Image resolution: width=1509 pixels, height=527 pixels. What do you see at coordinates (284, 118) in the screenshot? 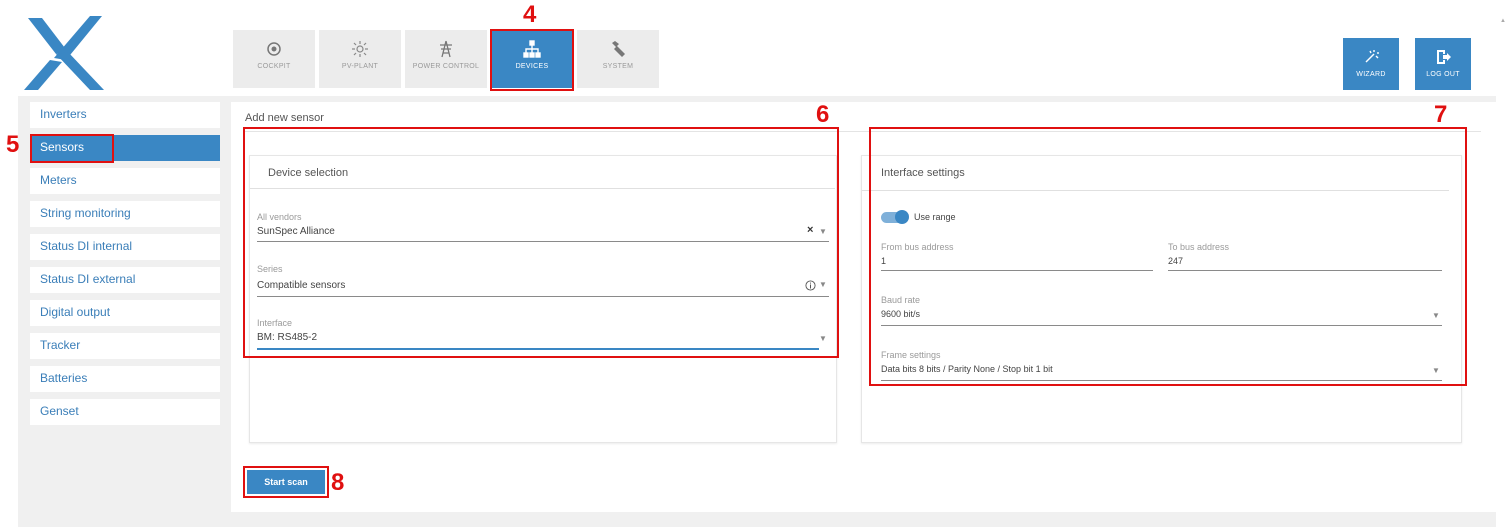
I see `page-title: Add new sensor` at bounding box center [284, 118].